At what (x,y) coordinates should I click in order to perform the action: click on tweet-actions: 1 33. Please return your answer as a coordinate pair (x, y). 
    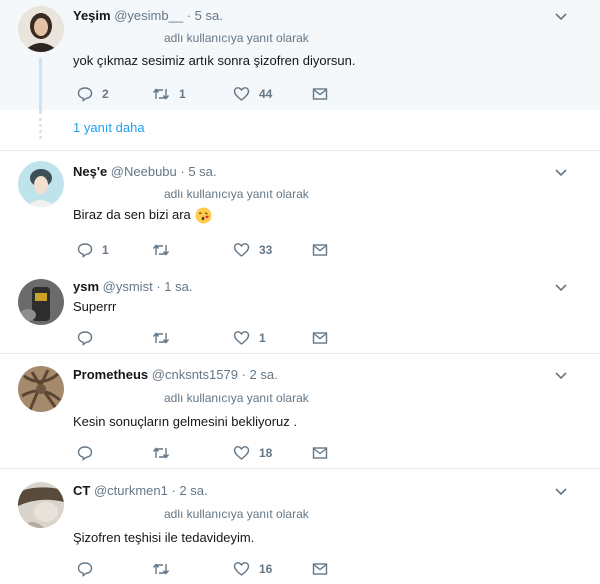
    Looking at the image, I should click on (223, 250).